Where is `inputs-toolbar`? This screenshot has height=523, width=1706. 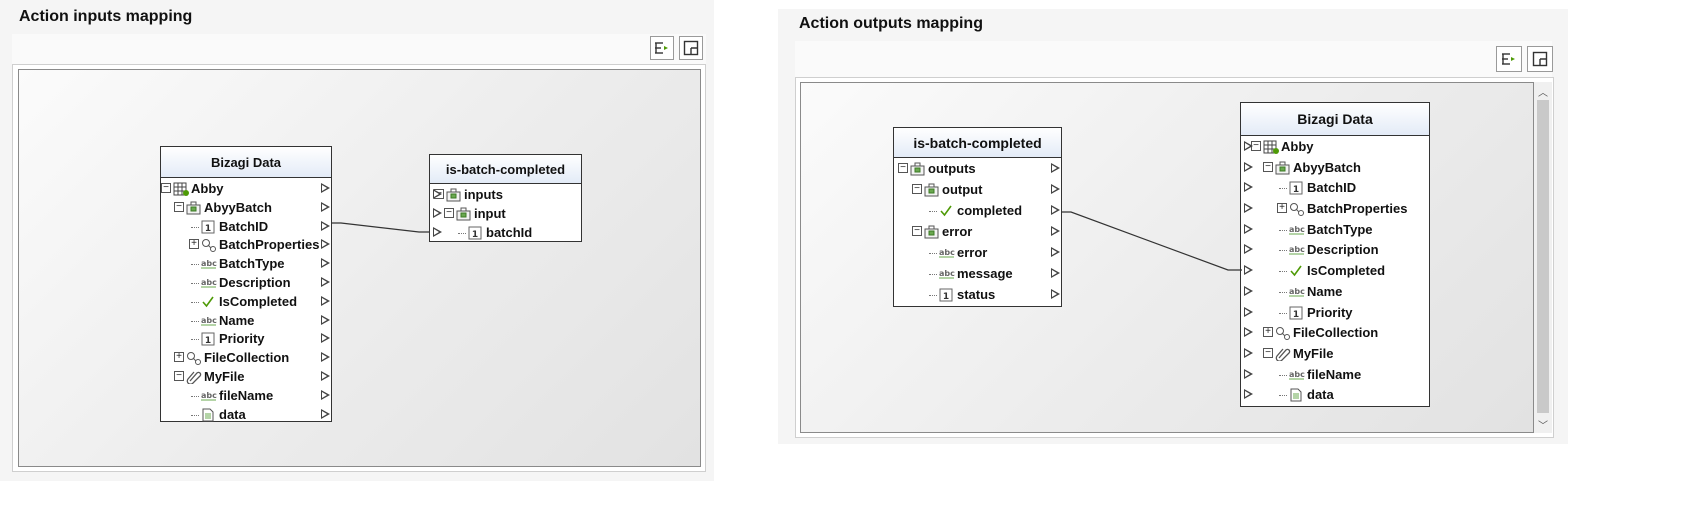 inputs-toolbar is located at coordinates (359, 49).